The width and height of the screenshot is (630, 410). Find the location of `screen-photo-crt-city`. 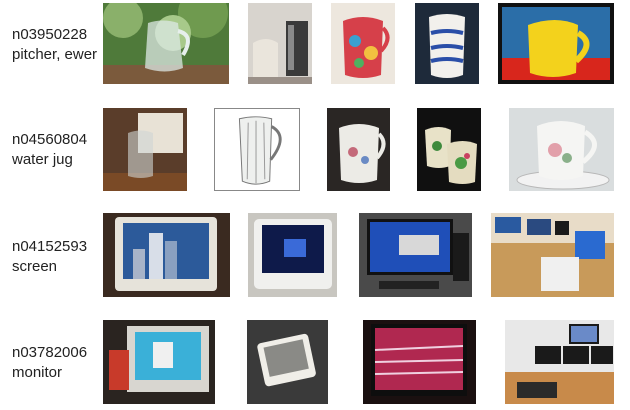

screen-photo-crt-city is located at coordinates (166, 255).